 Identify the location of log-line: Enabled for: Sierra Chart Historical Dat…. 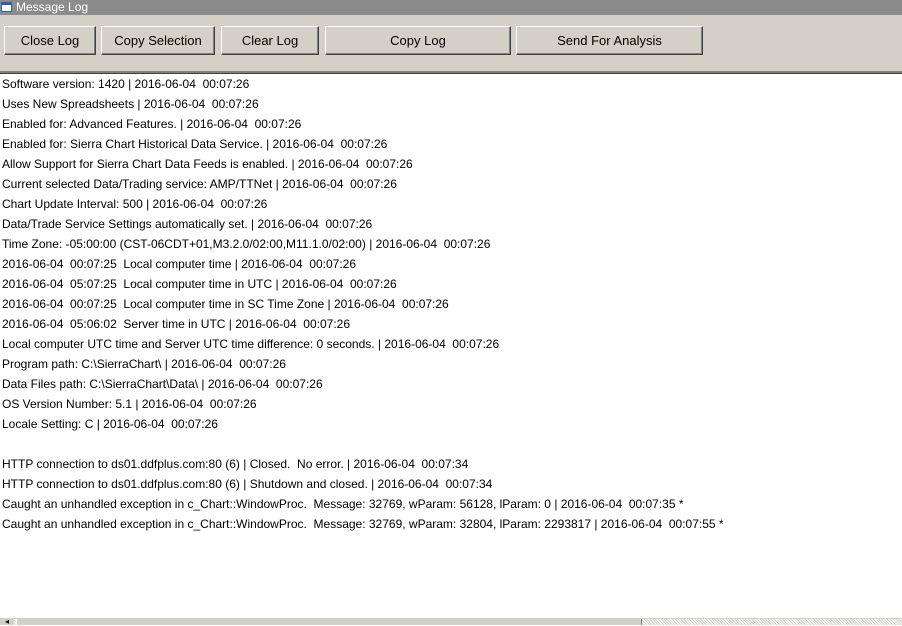
(195, 144).